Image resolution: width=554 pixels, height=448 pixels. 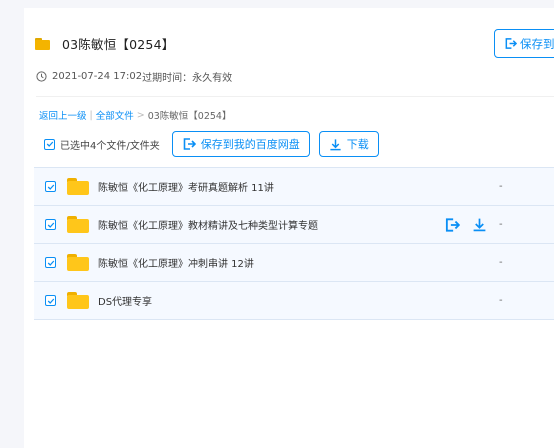 What do you see at coordinates (294, 187) in the screenshot?
I see `file-row: 陈敏恒《化工原理》考研真题解析 11讲 -` at bounding box center [294, 187].